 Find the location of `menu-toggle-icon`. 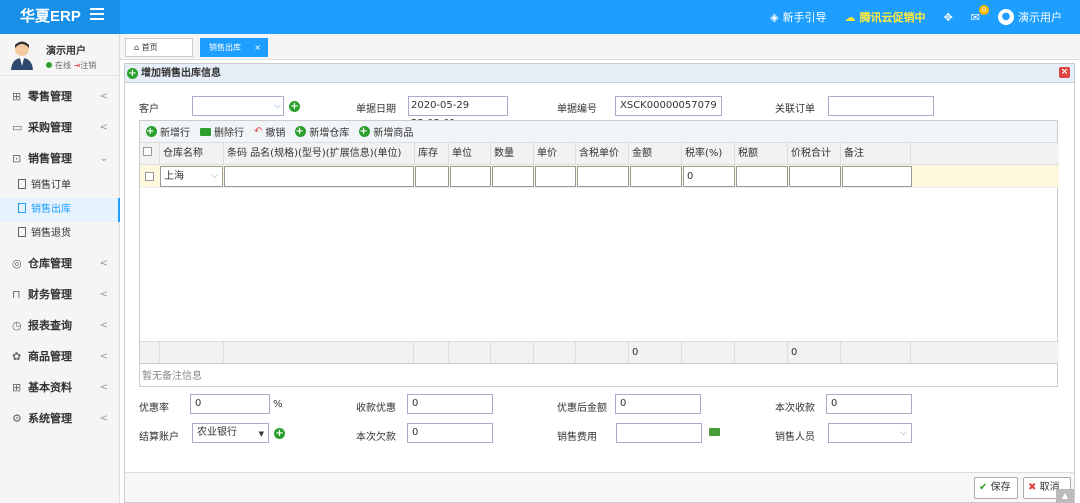

menu-toggle-icon is located at coordinates (97, 14).